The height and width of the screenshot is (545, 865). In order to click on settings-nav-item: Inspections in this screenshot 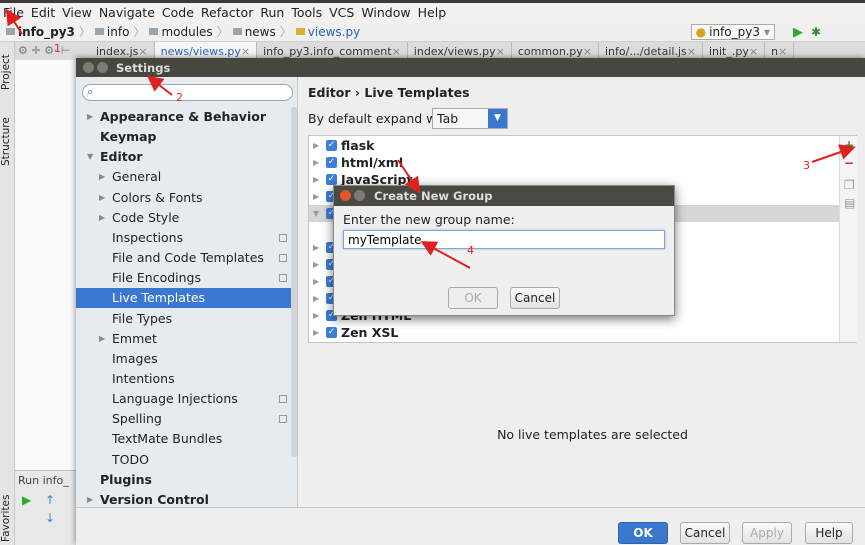, I will do `click(184, 238)`.